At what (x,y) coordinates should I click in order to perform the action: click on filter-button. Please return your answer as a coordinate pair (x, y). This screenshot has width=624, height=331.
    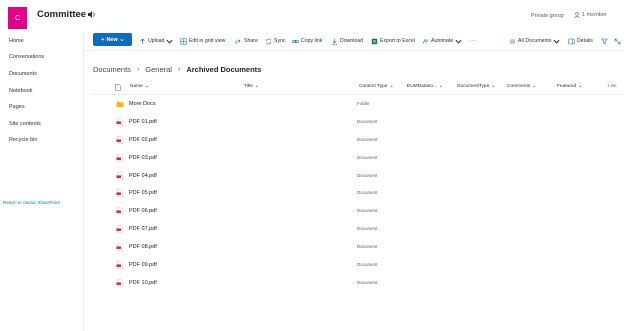
    Looking at the image, I should click on (604, 41).